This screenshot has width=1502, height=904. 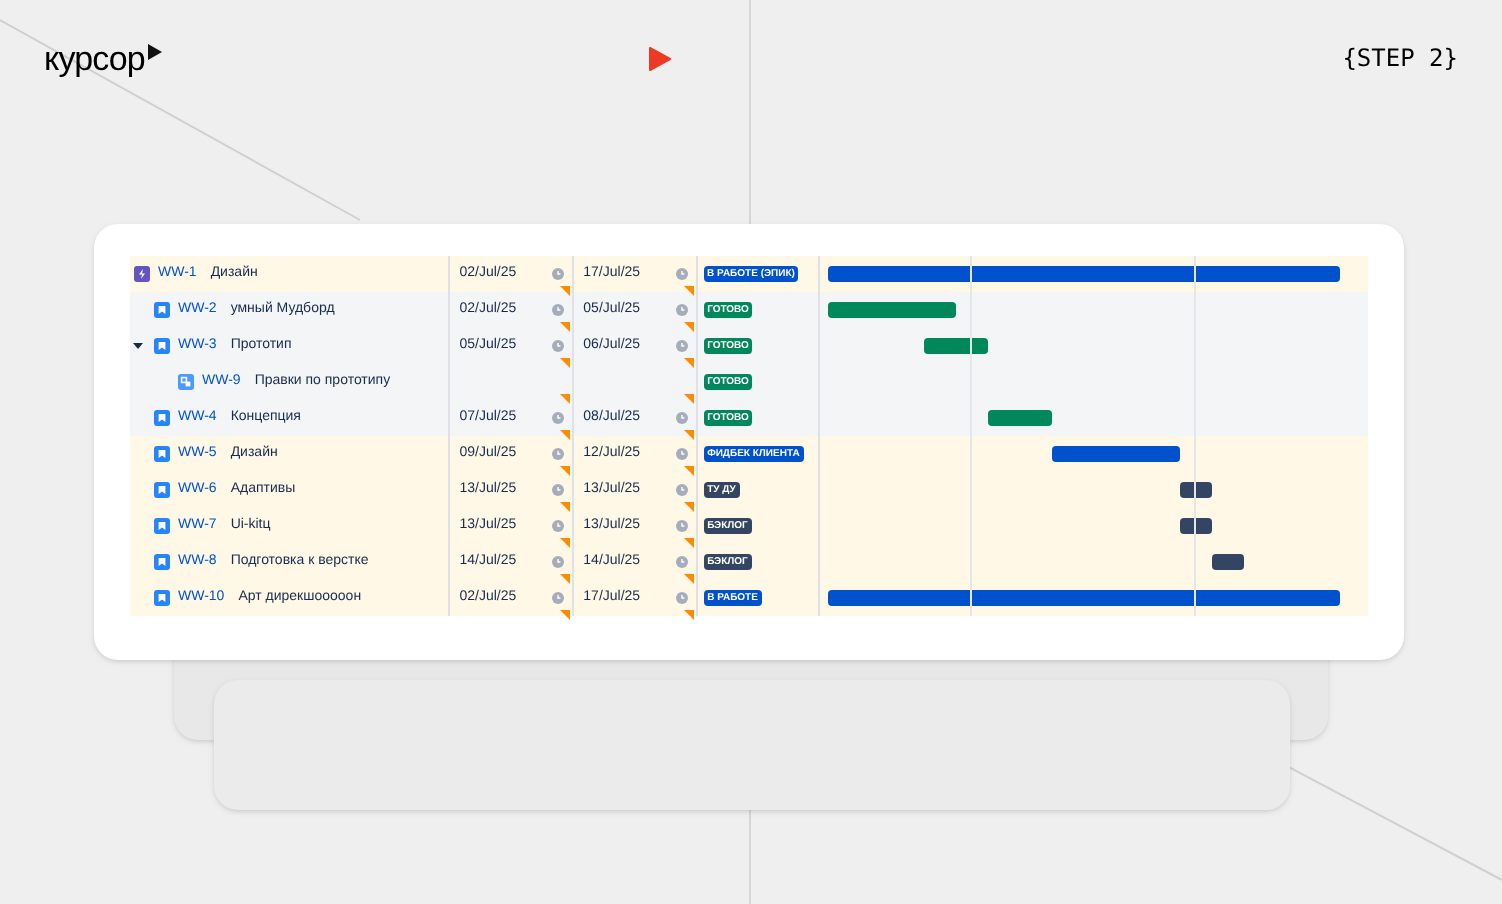 What do you see at coordinates (660, 58) in the screenshot?
I see `play-icon` at bounding box center [660, 58].